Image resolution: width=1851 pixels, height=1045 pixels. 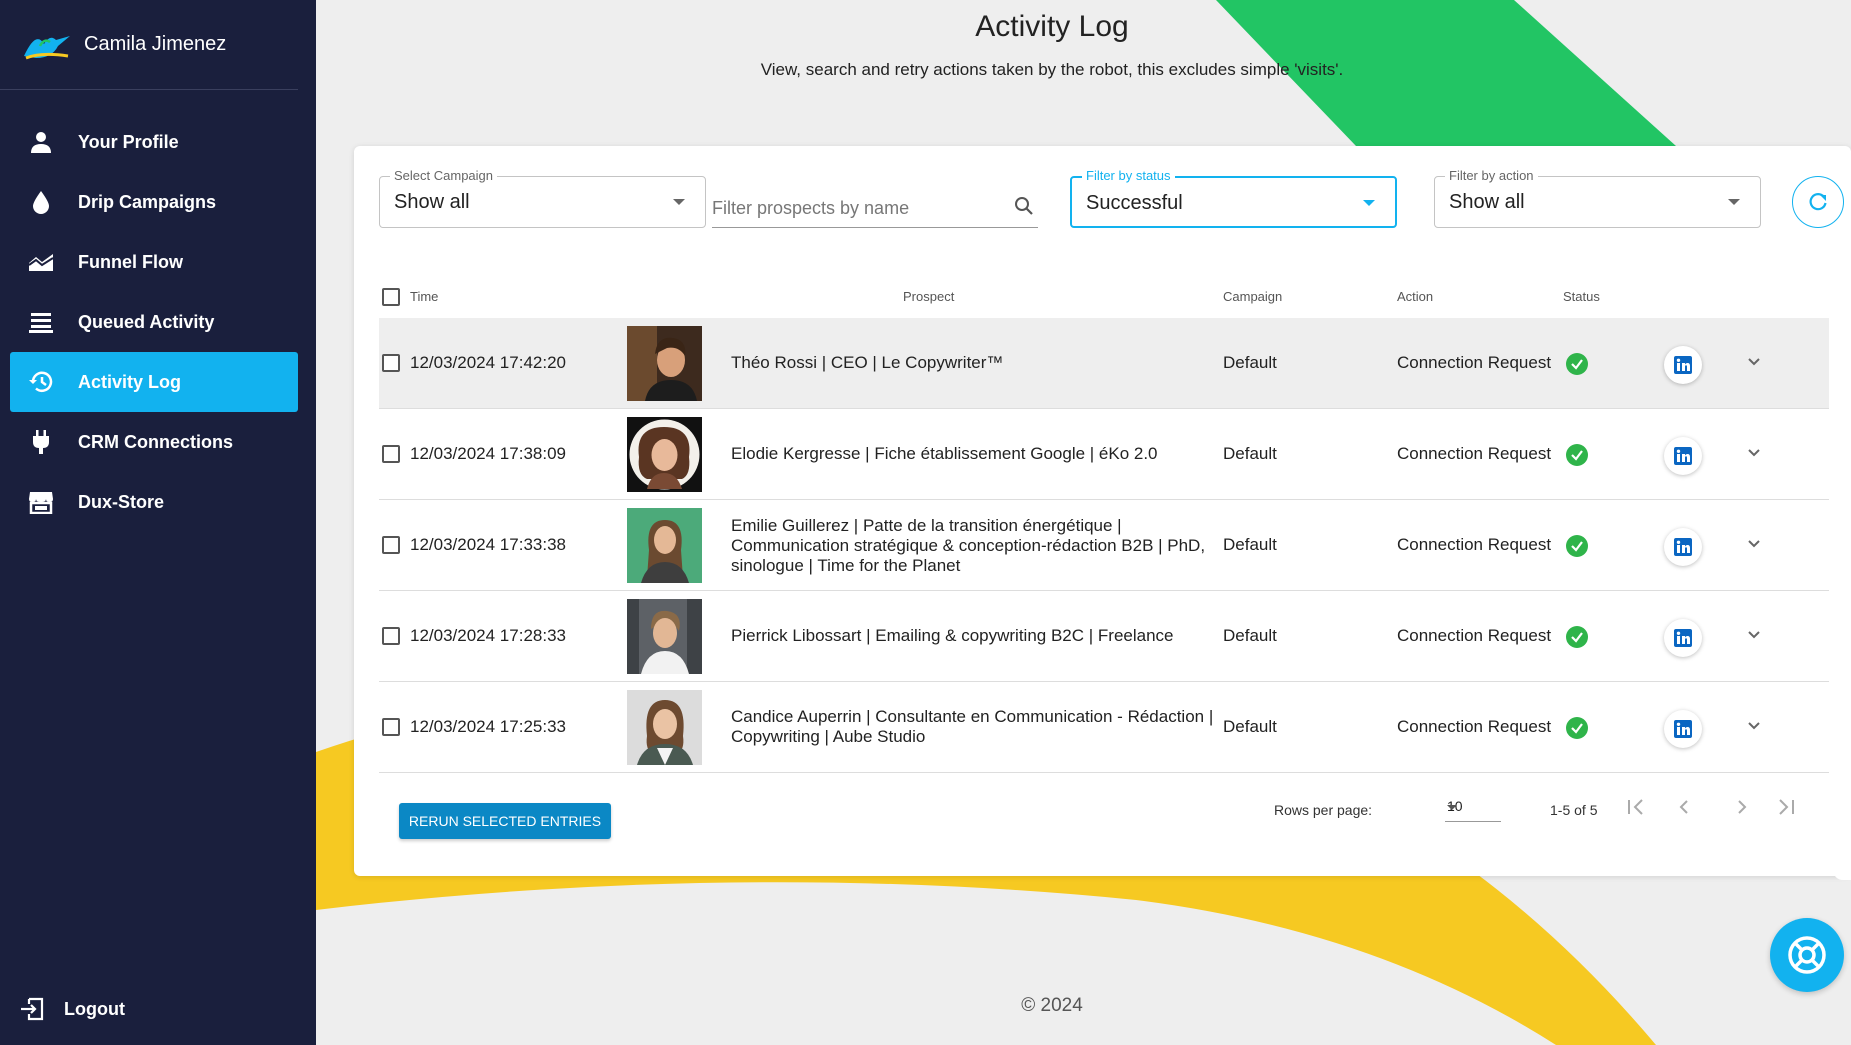 What do you see at coordinates (72, 1009) in the screenshot?
I see `logout-button: Logout` at bounding box center [72, 1009].